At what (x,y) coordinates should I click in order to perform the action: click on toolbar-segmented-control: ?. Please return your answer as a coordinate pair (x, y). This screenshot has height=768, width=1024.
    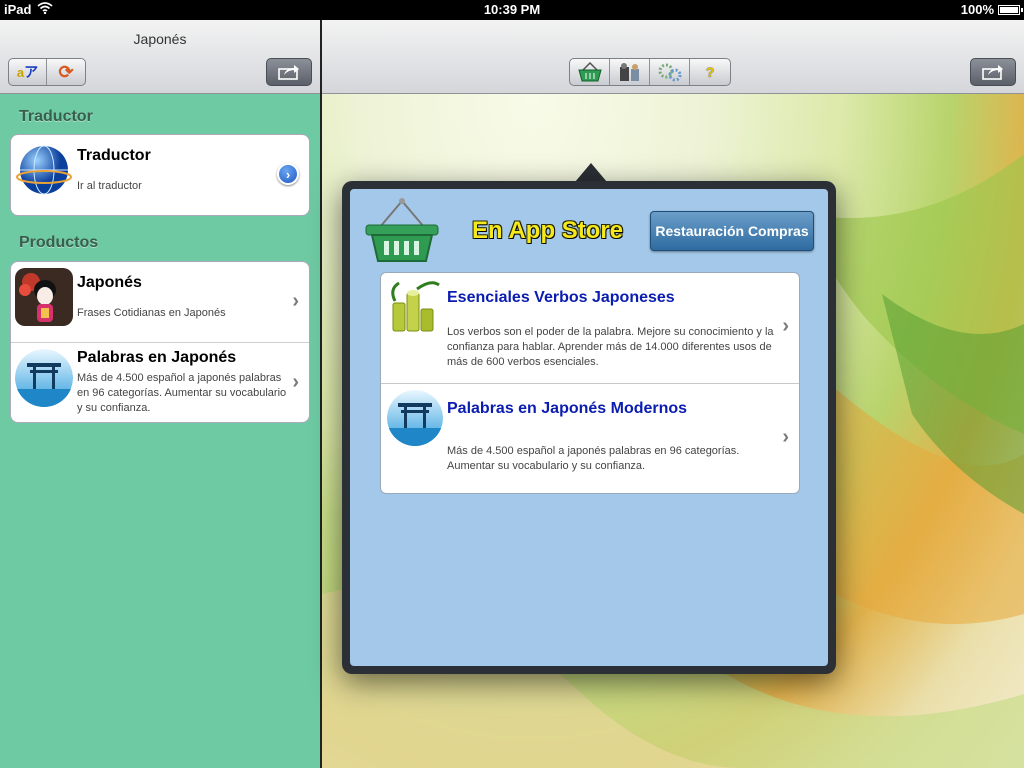
    Looking at the image, I should click on (650, 72).